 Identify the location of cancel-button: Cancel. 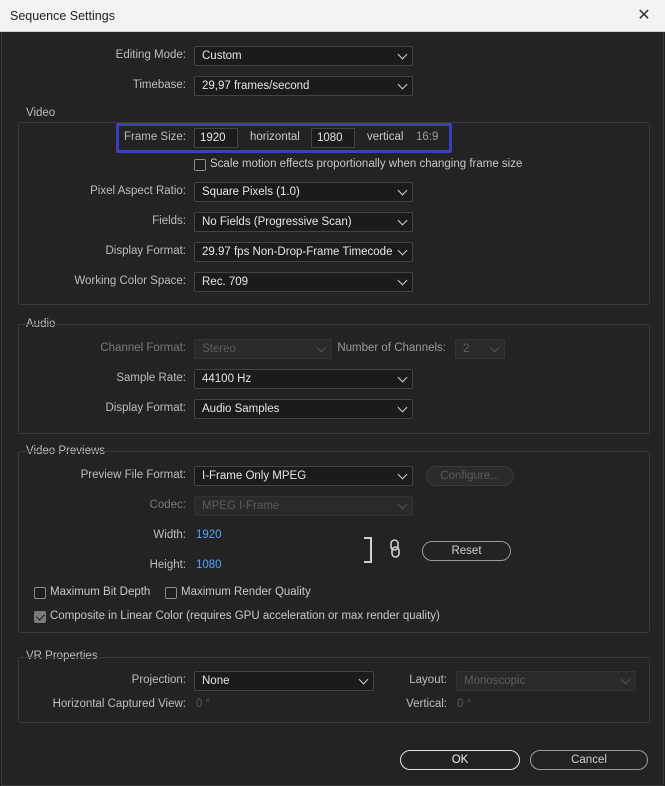
(589, 760).